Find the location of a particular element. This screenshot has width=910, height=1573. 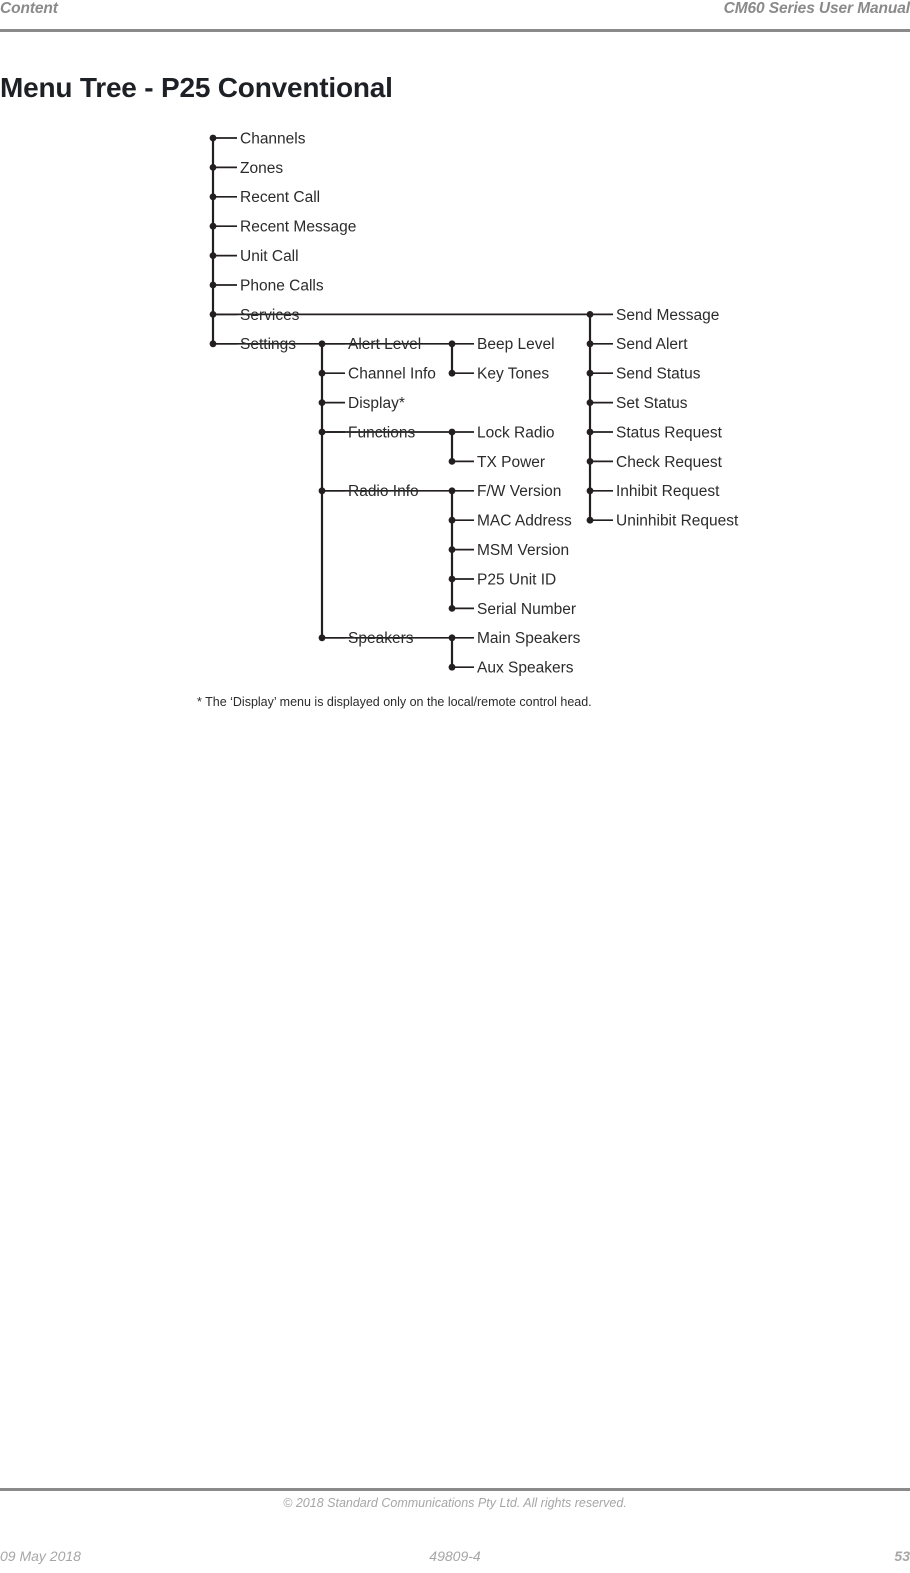

tree-node-dot-settings is located at coordinates (213, 344).